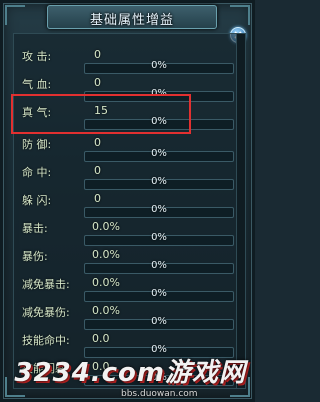 This screenshot has width=320, height=402. What do you see at coordinates (46, 340) in the screenshot?
I see `attr-label: 技能命中:` at bounding box center [46, 340].